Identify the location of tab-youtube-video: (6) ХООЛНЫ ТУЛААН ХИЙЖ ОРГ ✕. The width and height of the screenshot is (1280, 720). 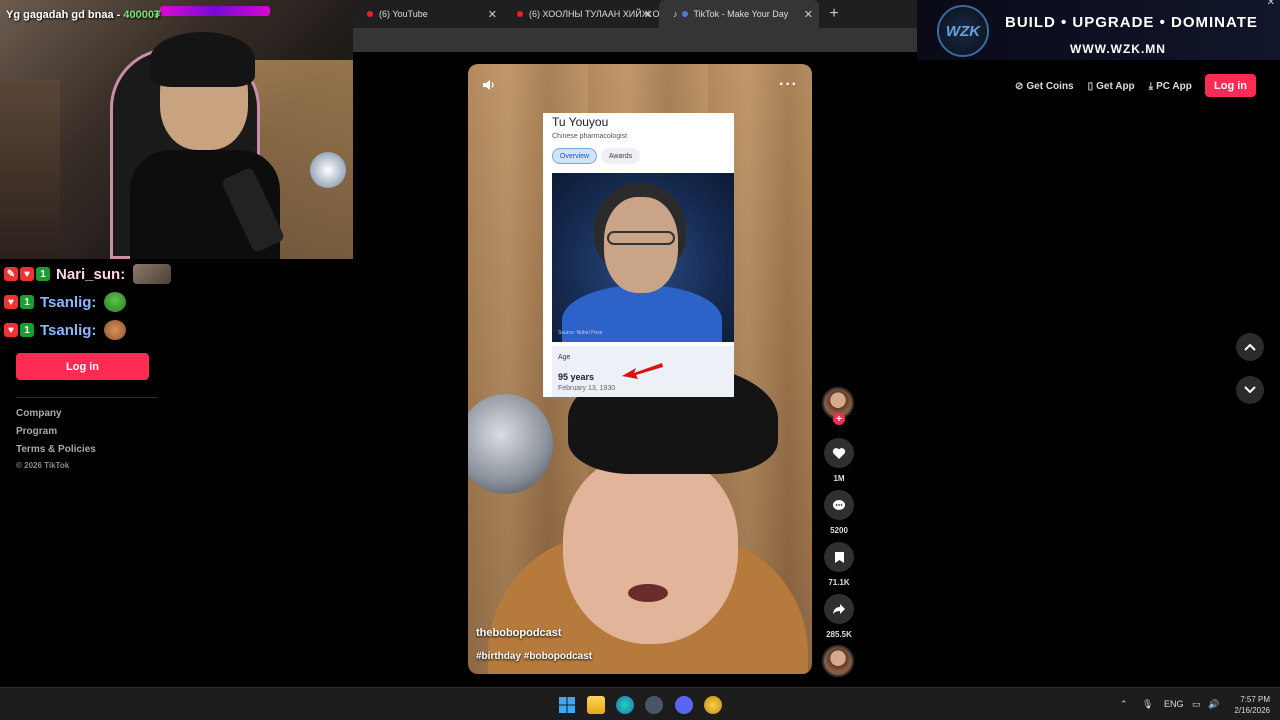
(581, 14).